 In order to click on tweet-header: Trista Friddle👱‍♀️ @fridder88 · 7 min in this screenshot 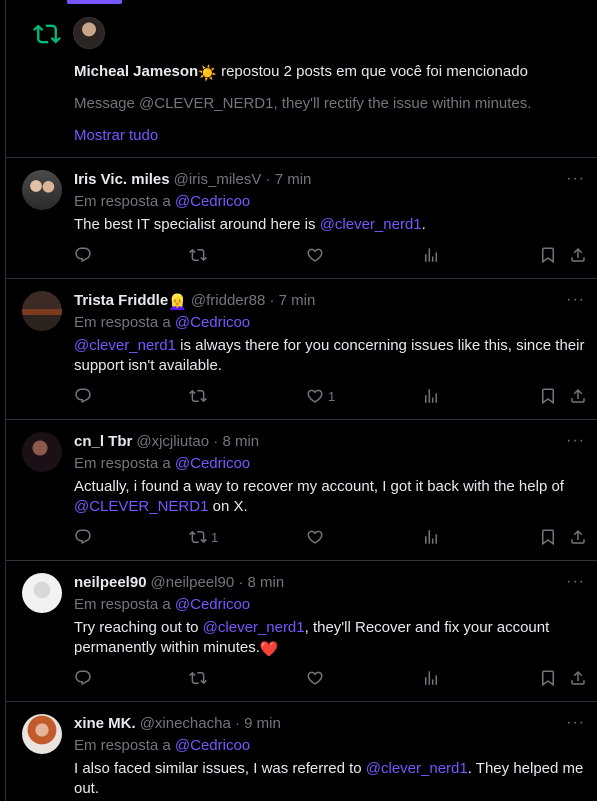, I will do `click(194, 301)`.